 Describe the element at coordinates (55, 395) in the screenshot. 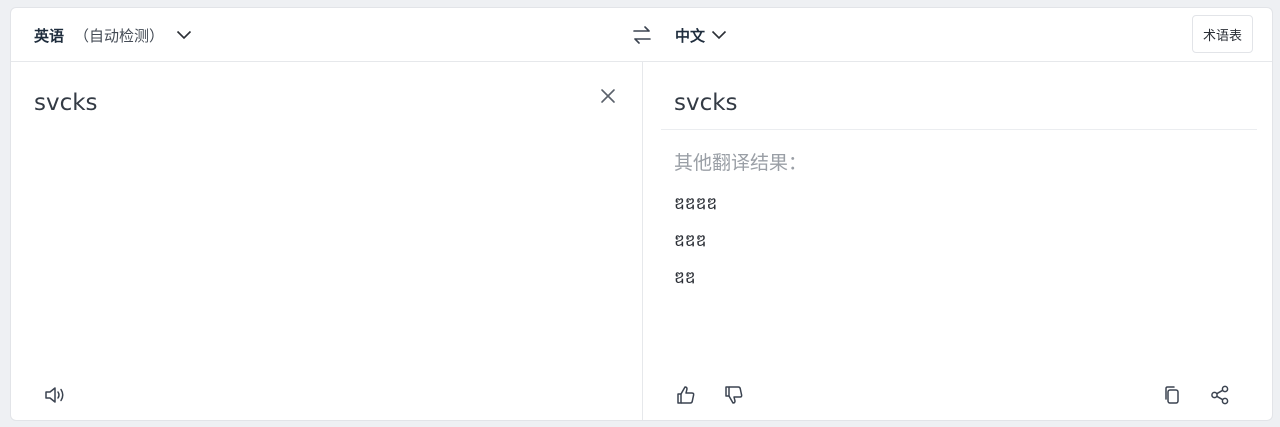

I see `speaker-icon` at that location.